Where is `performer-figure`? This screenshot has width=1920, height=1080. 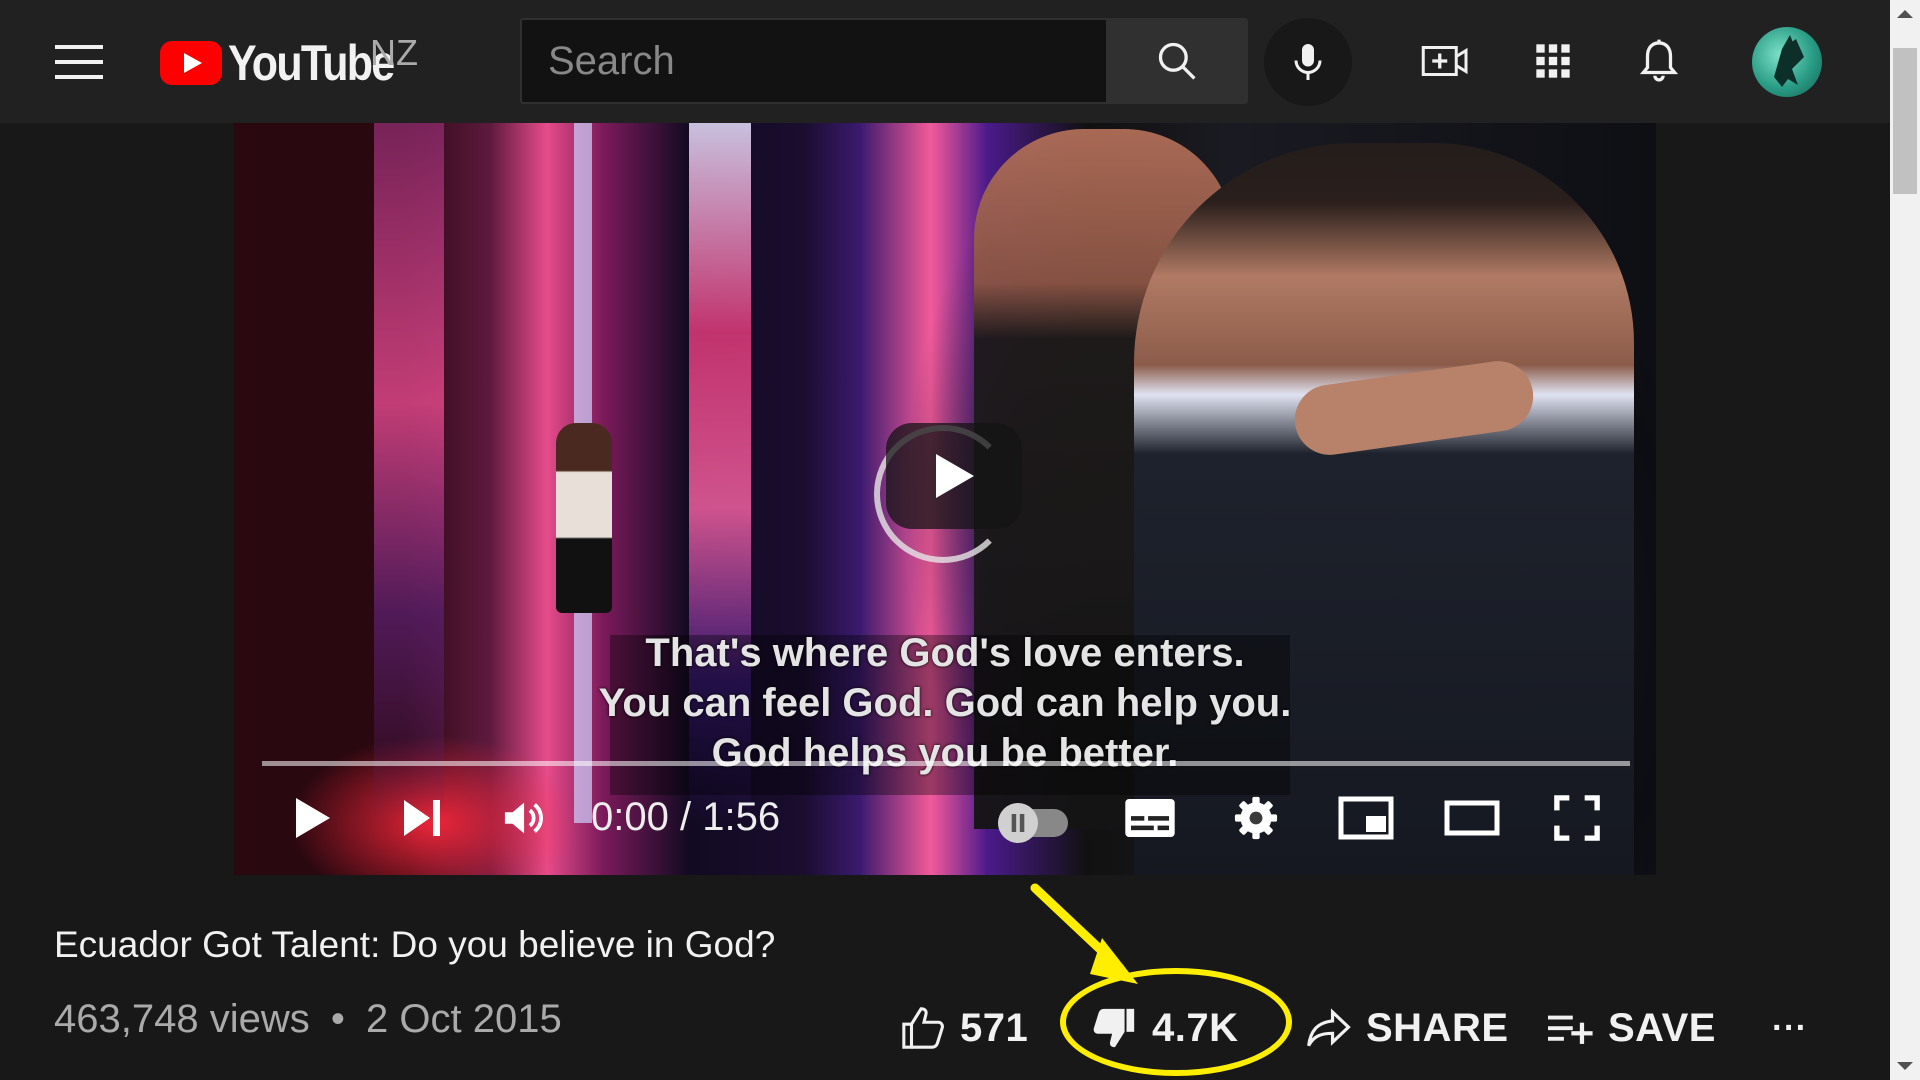 performer-figure is located at coordinates (584, 518).